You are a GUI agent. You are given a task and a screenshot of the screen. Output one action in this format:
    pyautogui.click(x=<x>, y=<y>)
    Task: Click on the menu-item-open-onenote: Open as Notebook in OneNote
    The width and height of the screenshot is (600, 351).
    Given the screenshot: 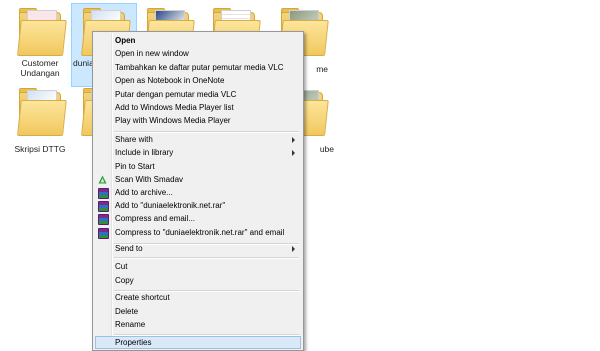 What is the action you would take?
    pyautogui.click(x=198, y=80)
    